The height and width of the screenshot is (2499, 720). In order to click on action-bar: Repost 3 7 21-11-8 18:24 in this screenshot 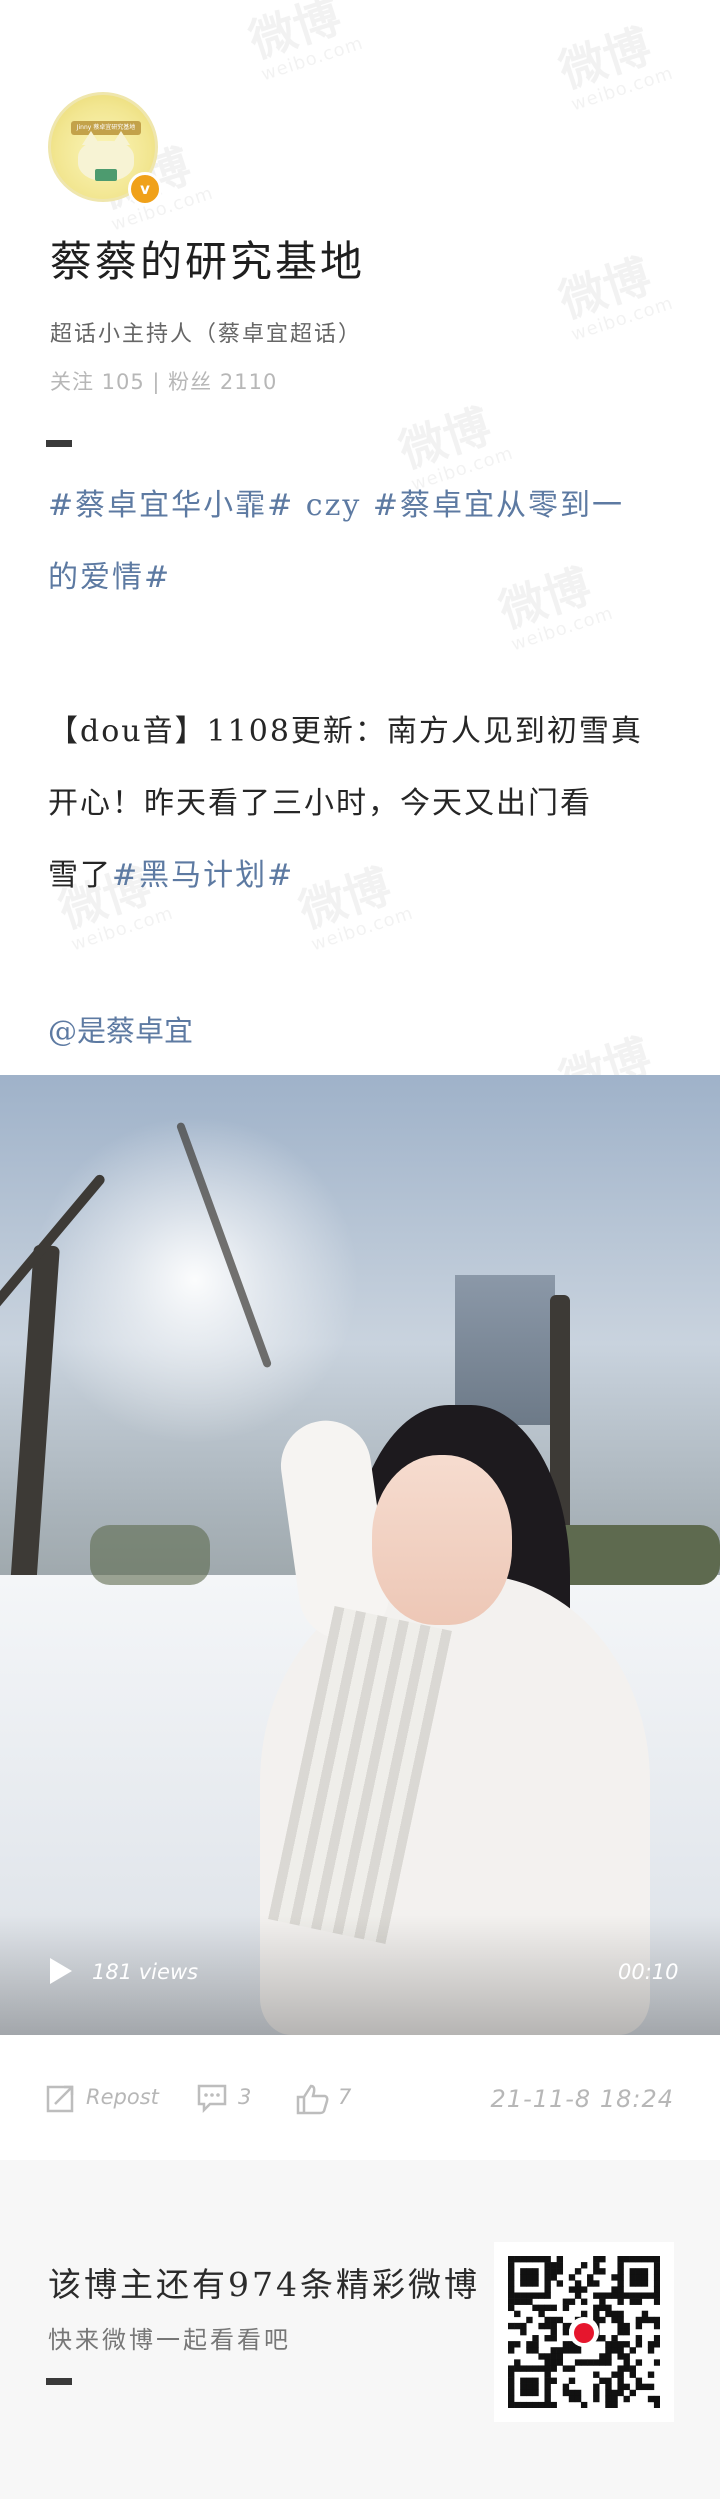, I will do `click(360, 2097)`.